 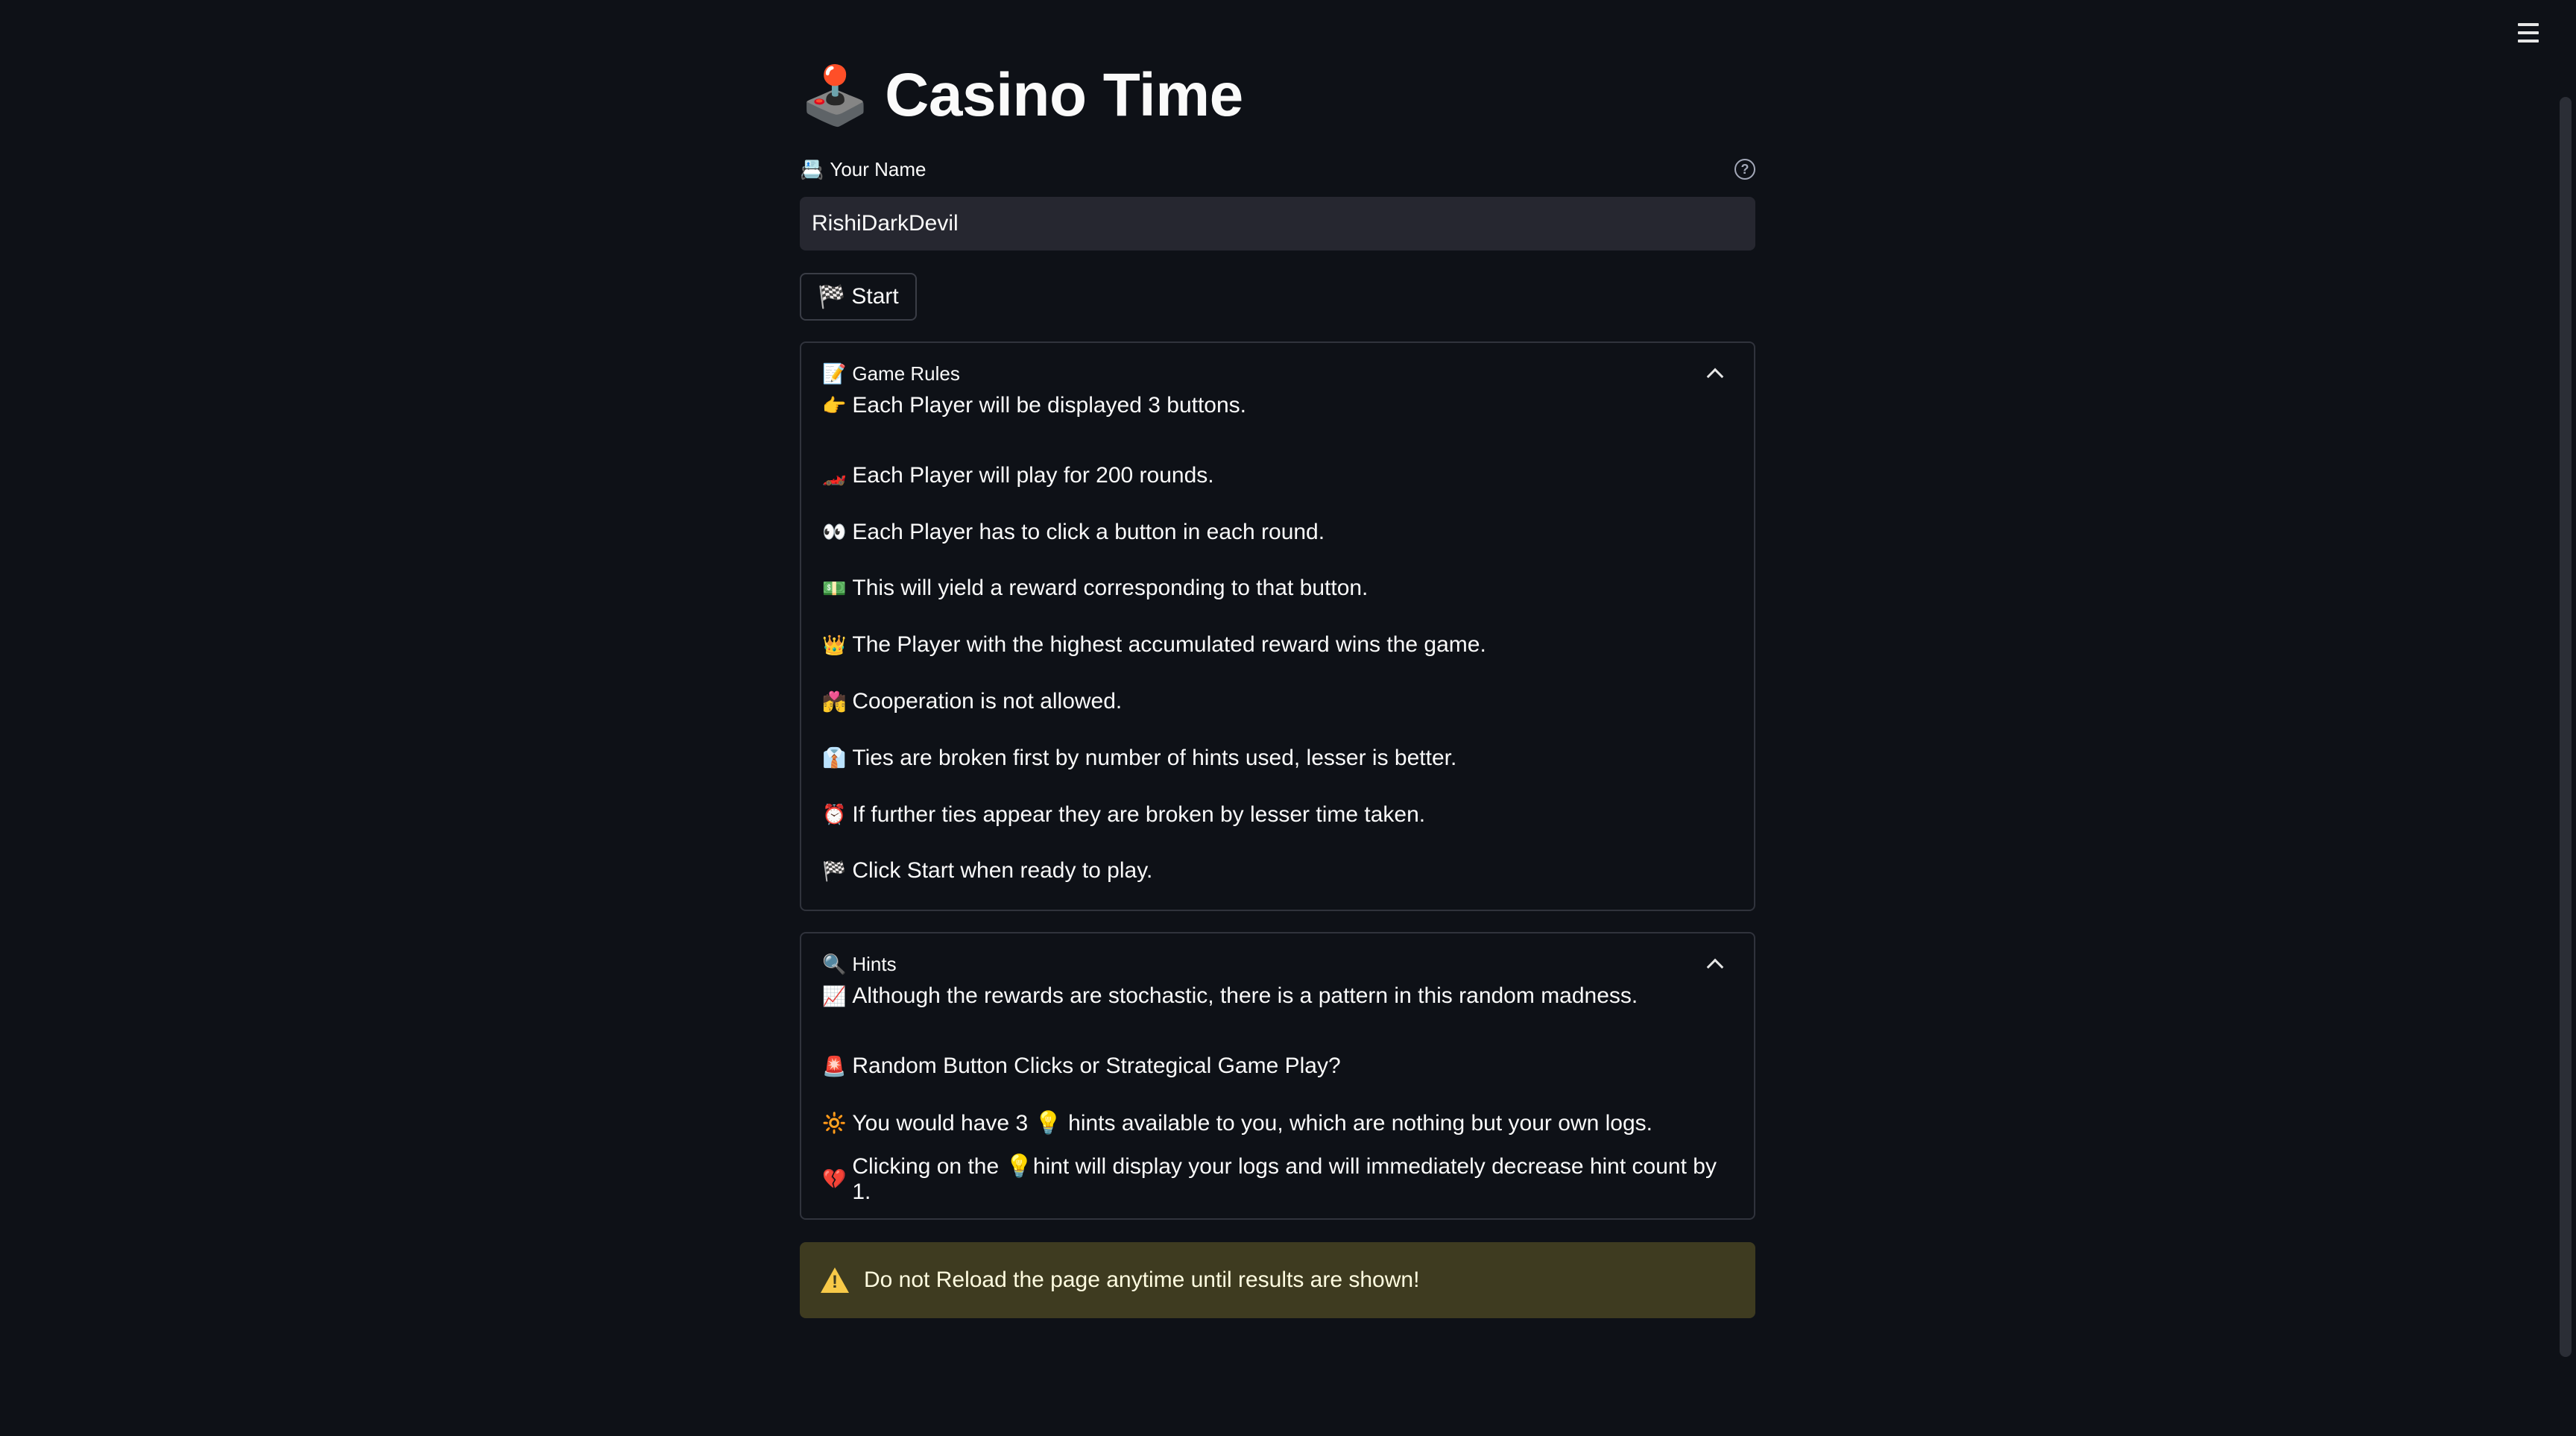 What do you see at coordinates (834, 701) in the screenshot?
I see `couple-kiss-icon: 💏` at bounding box center [834, 701].